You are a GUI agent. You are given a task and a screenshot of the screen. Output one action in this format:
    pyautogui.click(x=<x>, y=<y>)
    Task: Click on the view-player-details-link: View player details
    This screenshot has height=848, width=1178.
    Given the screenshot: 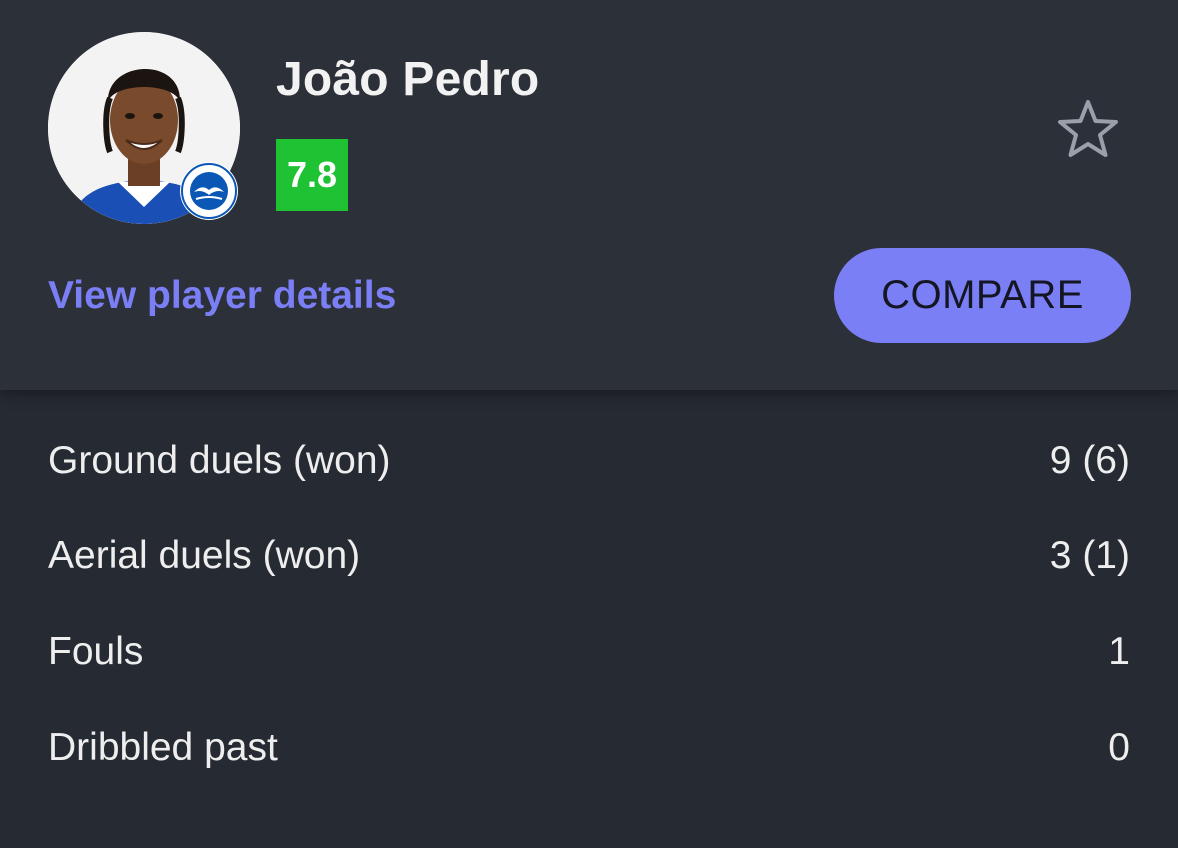 What is the action you would take?
    pyautogui.click(x=222, y=296)
    